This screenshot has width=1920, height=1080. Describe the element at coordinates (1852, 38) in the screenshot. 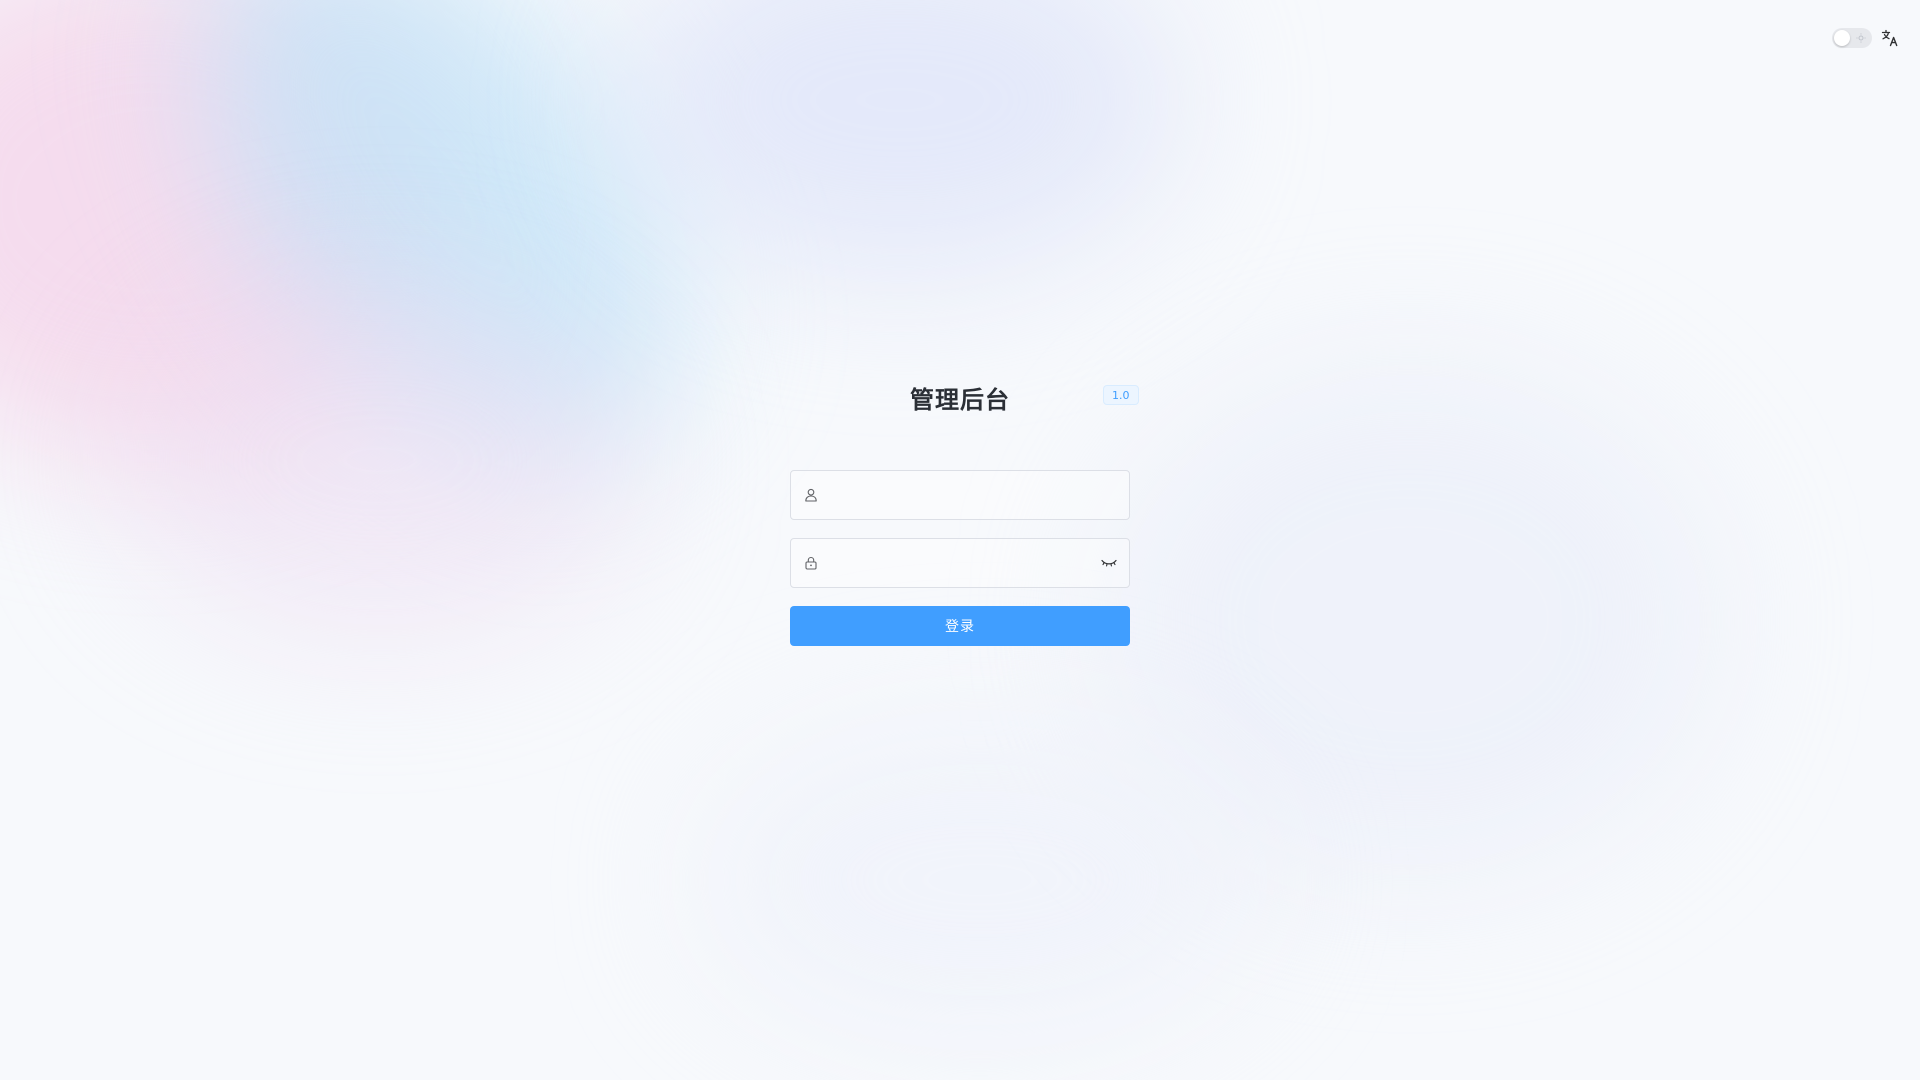

I see `dark-mode-toggle` at that location.